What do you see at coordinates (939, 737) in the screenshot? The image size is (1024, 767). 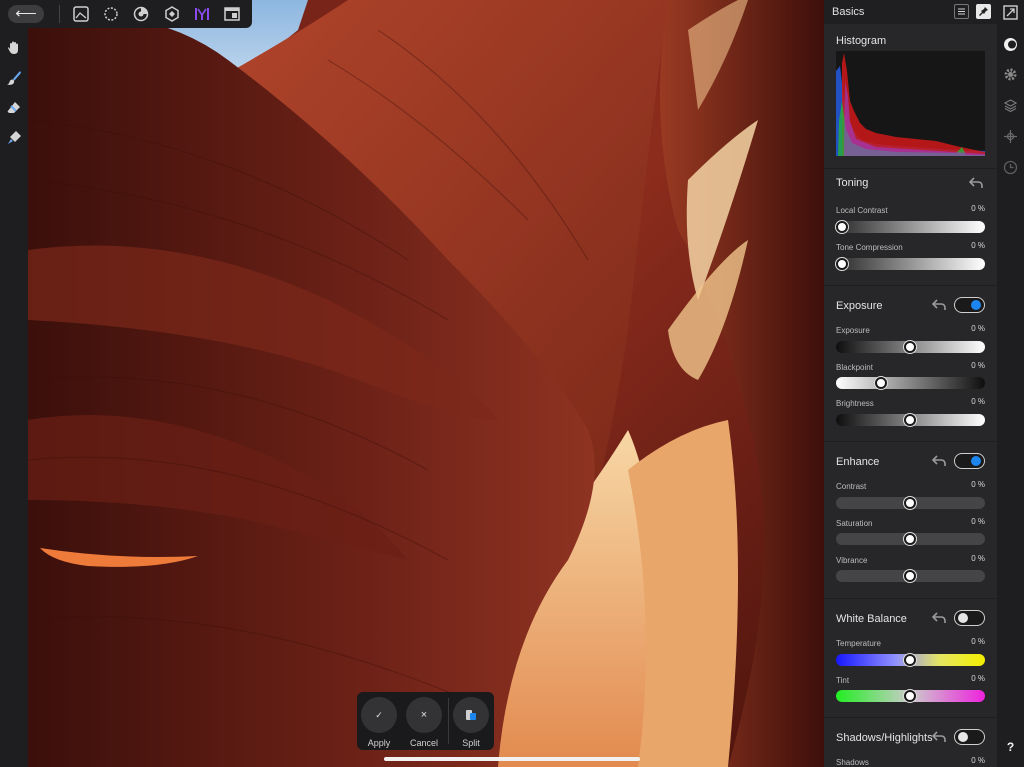 I see `shadows-highlights-reset-icon` at bounding box center [939, 737].